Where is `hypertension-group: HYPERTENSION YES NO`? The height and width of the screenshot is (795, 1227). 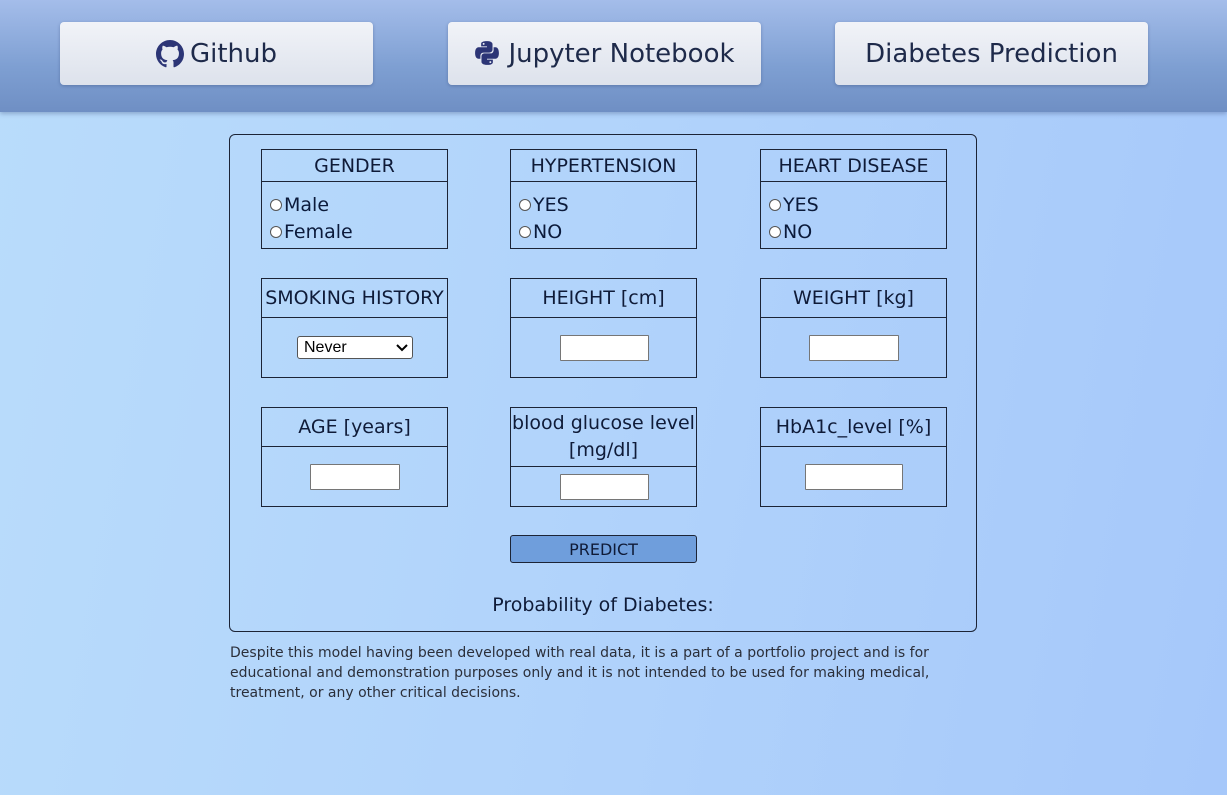
hypertension-group: HYPERTENSION YES NO is located at coordinates (603, 199).